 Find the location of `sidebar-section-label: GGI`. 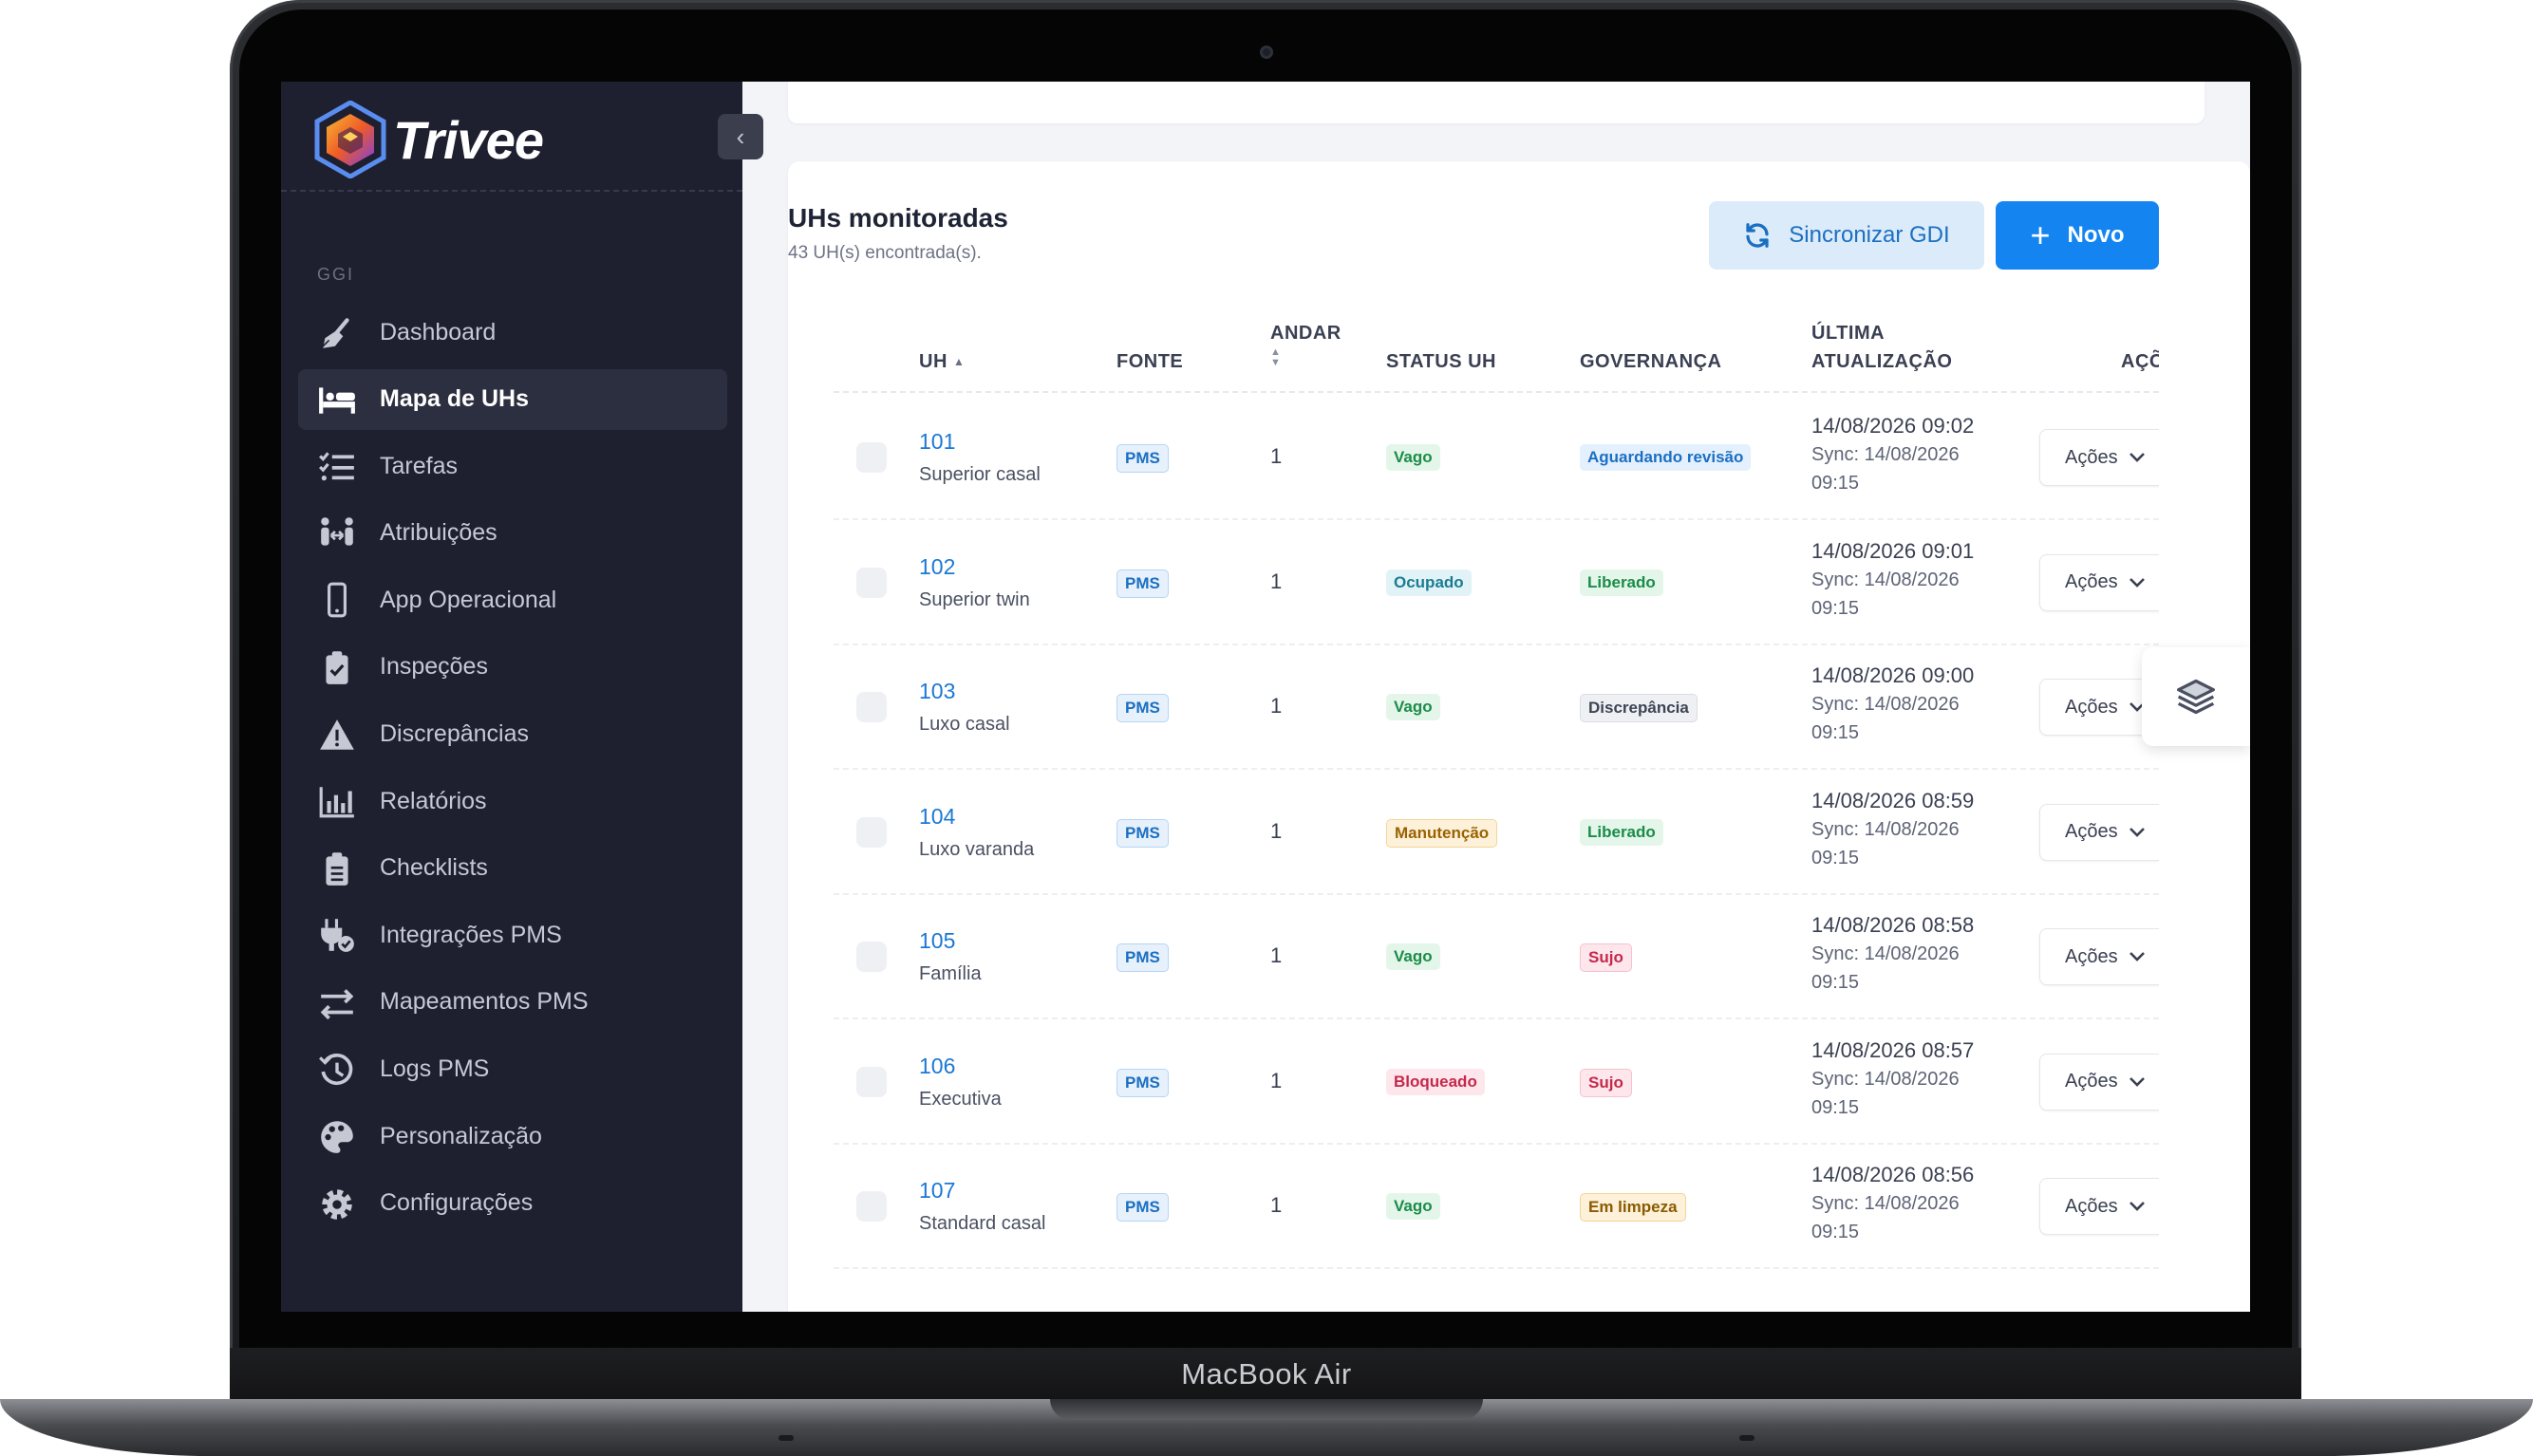

sidebar-section-label: GGI is located at coordinates (336, 275).